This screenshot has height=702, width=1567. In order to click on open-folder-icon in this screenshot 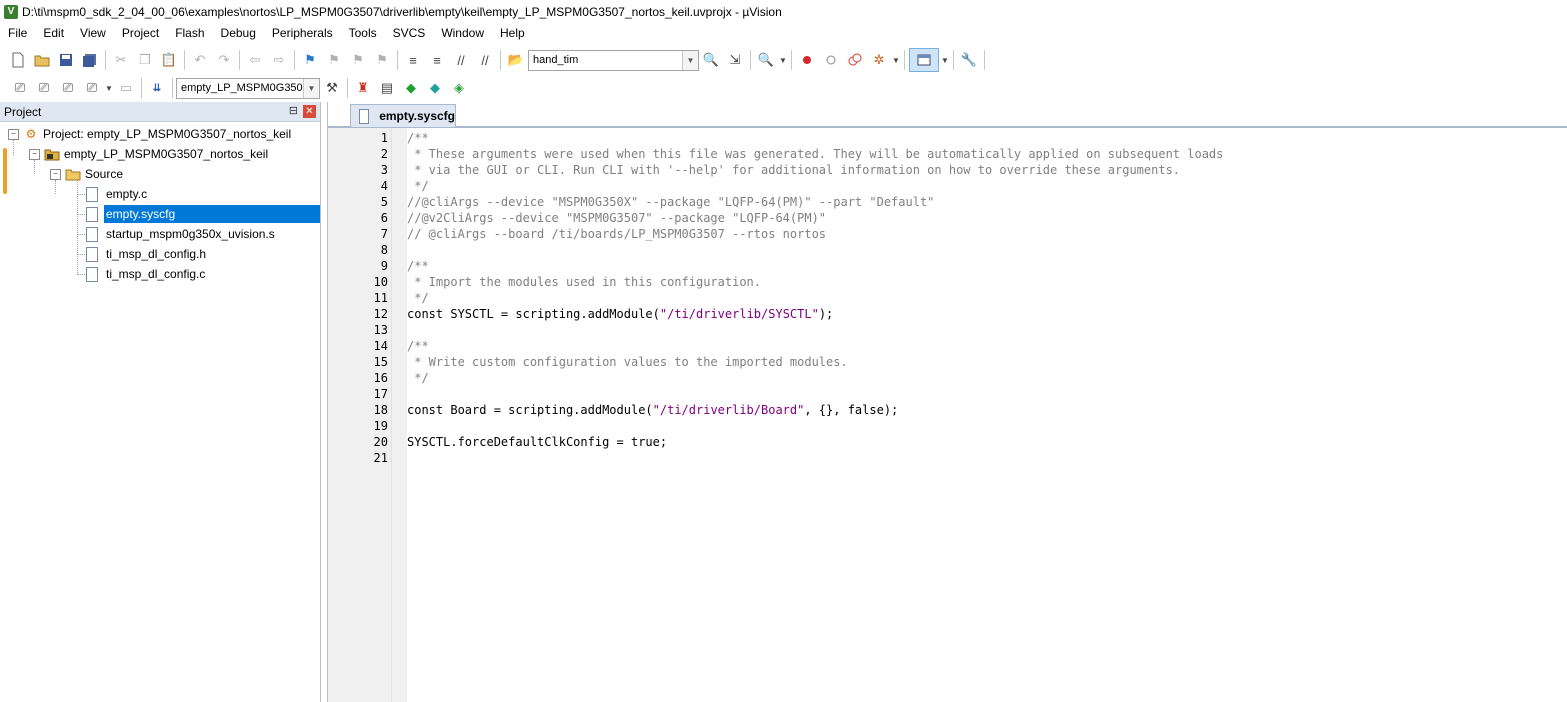, I will do `click(42, 60)`.